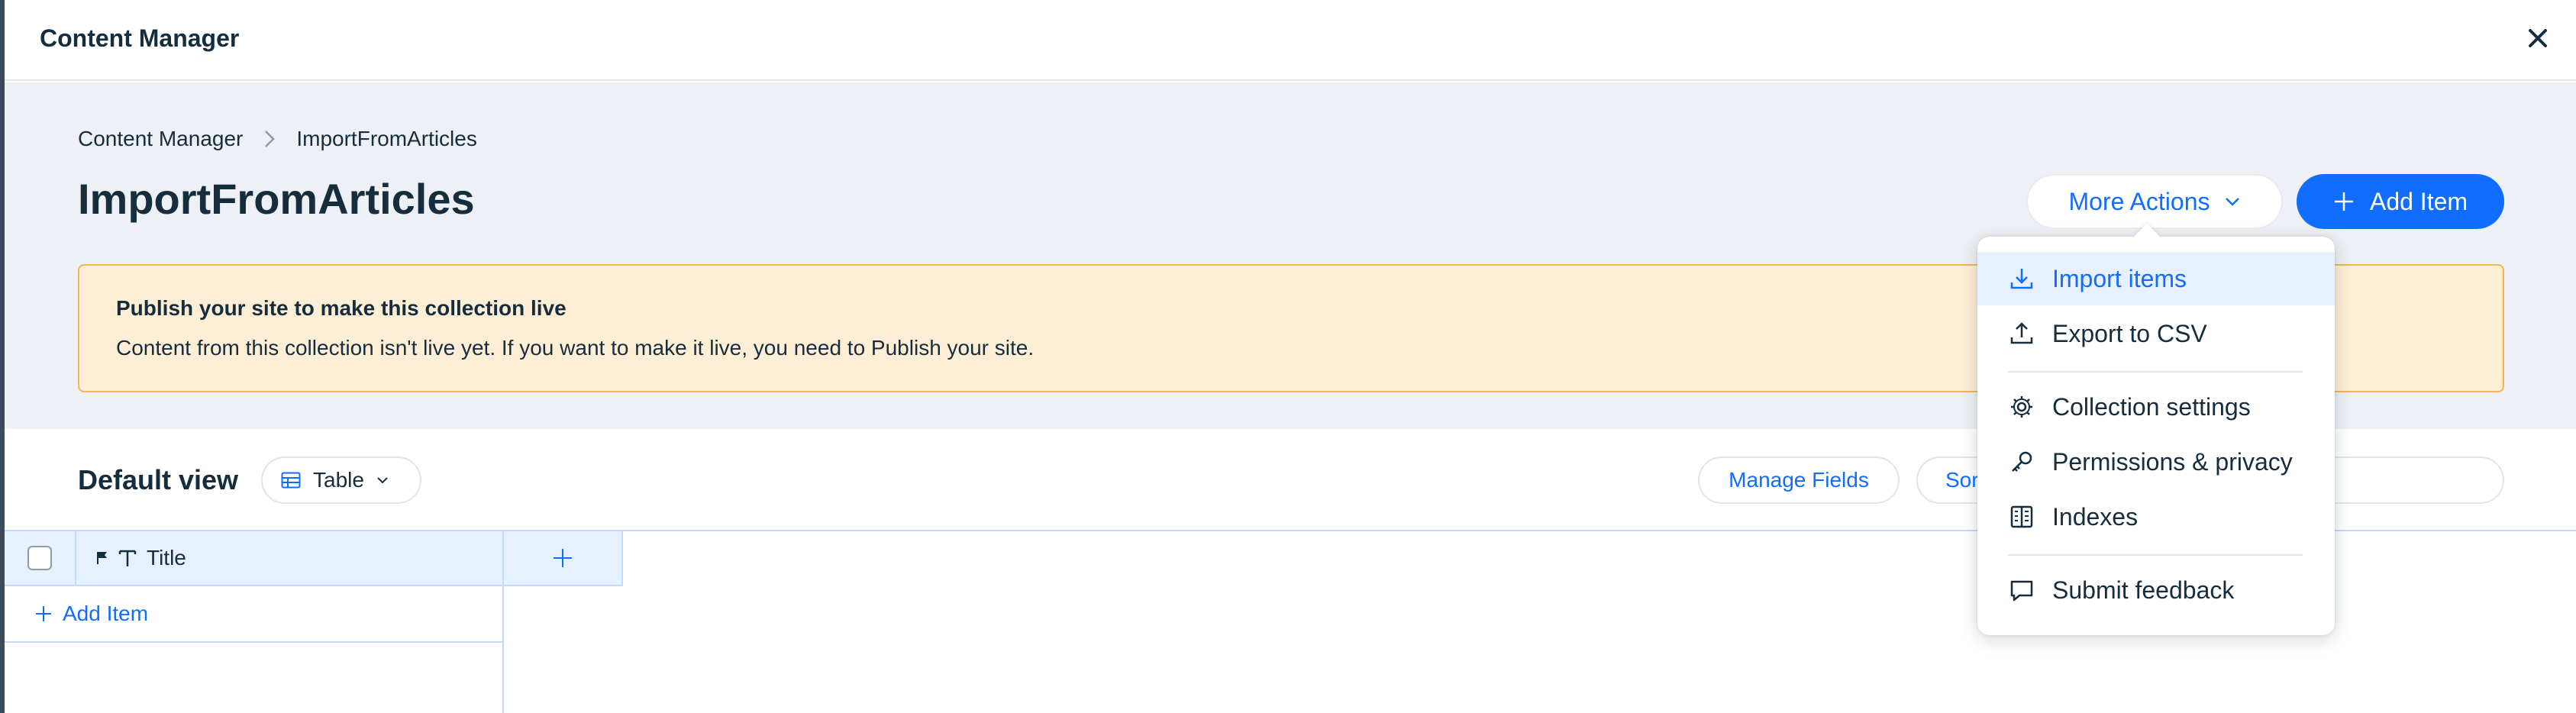 This screenshot has width=2576, height=713. Describe the element at coordinates (2021, 333) in the screenshot. I see `upload-icon` at that location.